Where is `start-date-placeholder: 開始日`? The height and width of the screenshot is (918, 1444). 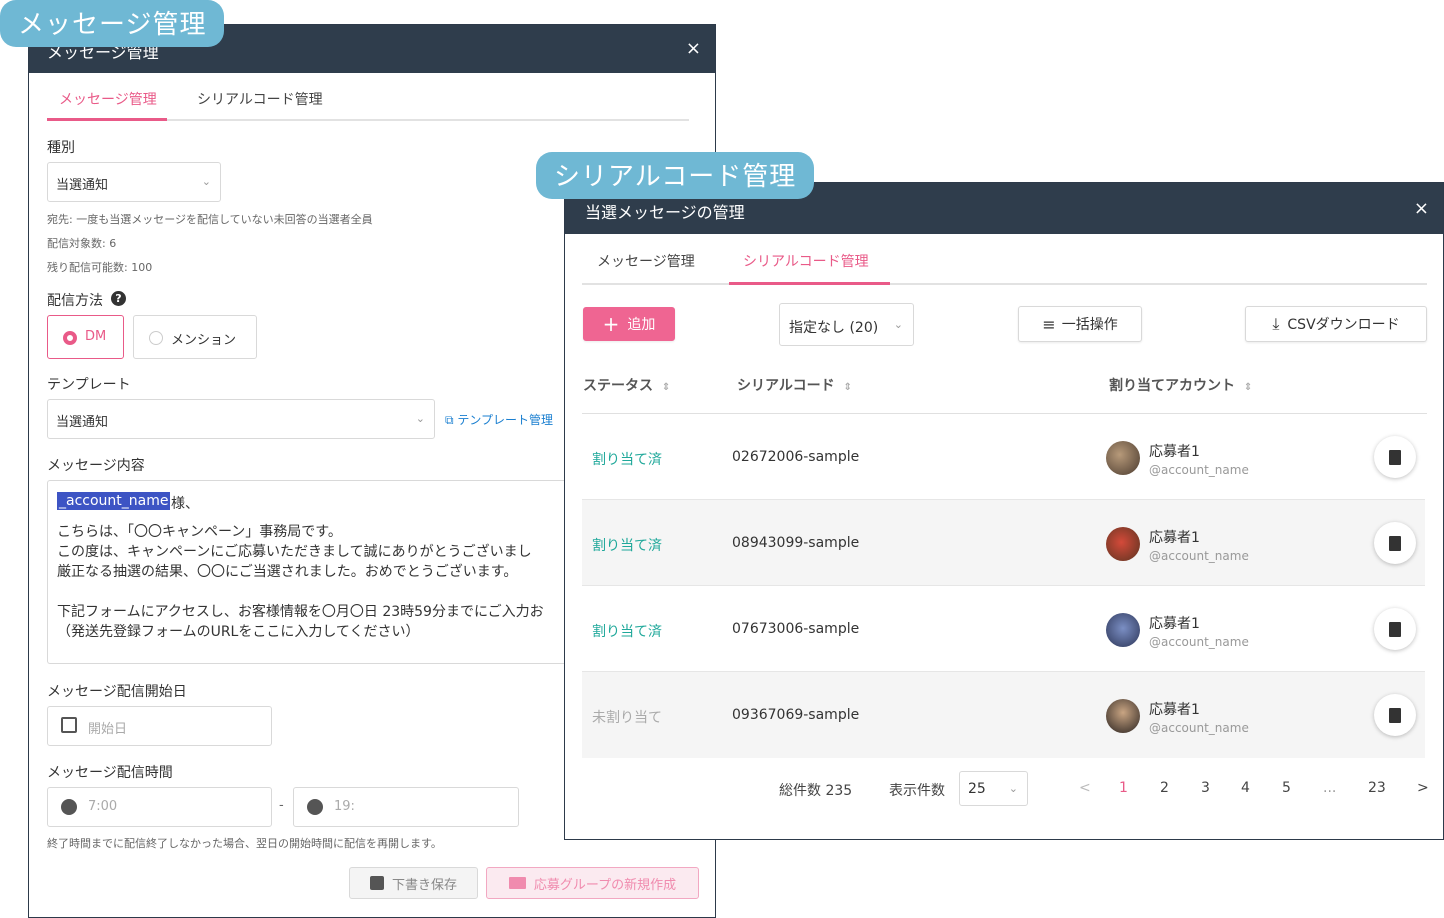
start-date-placeholder: 開始日 is located at coordinates (108, 729).